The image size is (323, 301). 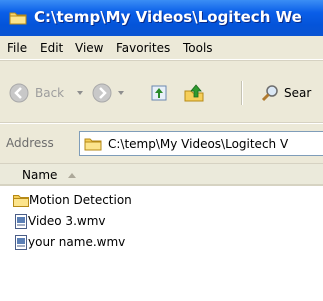 I want to click on search-button: Sear, so click(x=291, y=93).